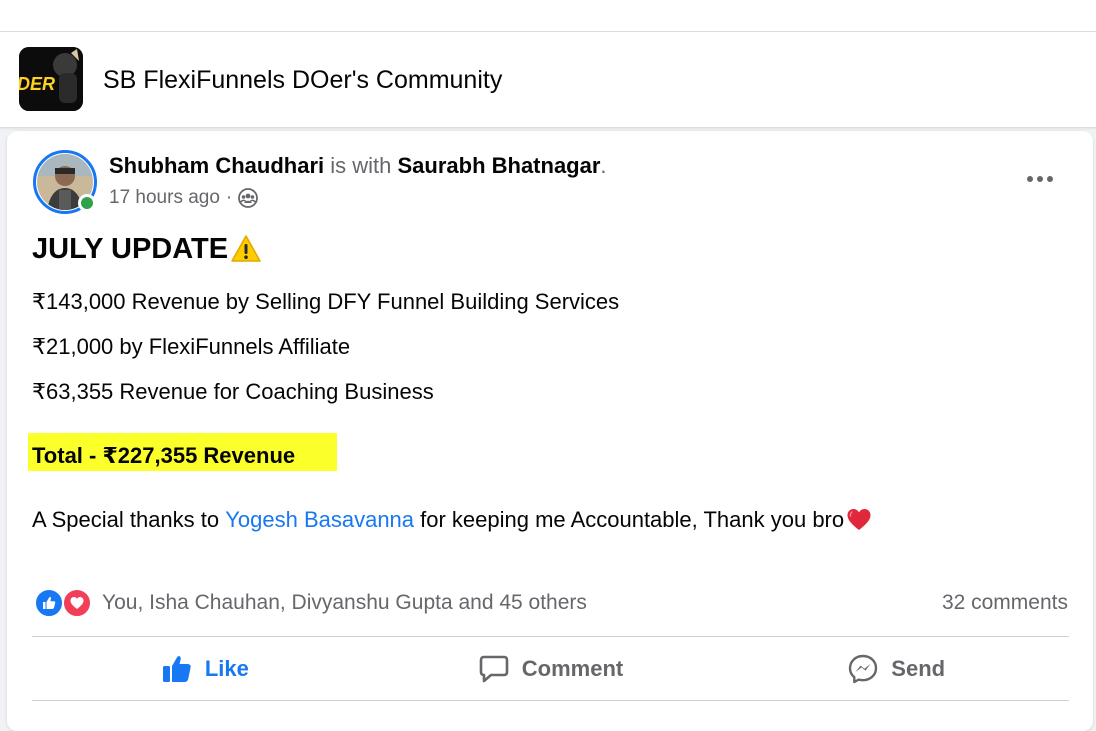 The width and height of the screenshot is (1096, 731). What do you see at coordinates (129, 519) in the screenshot?
I see `thanks-prefix: A Special thanks to` at bounding box center [129, 519].